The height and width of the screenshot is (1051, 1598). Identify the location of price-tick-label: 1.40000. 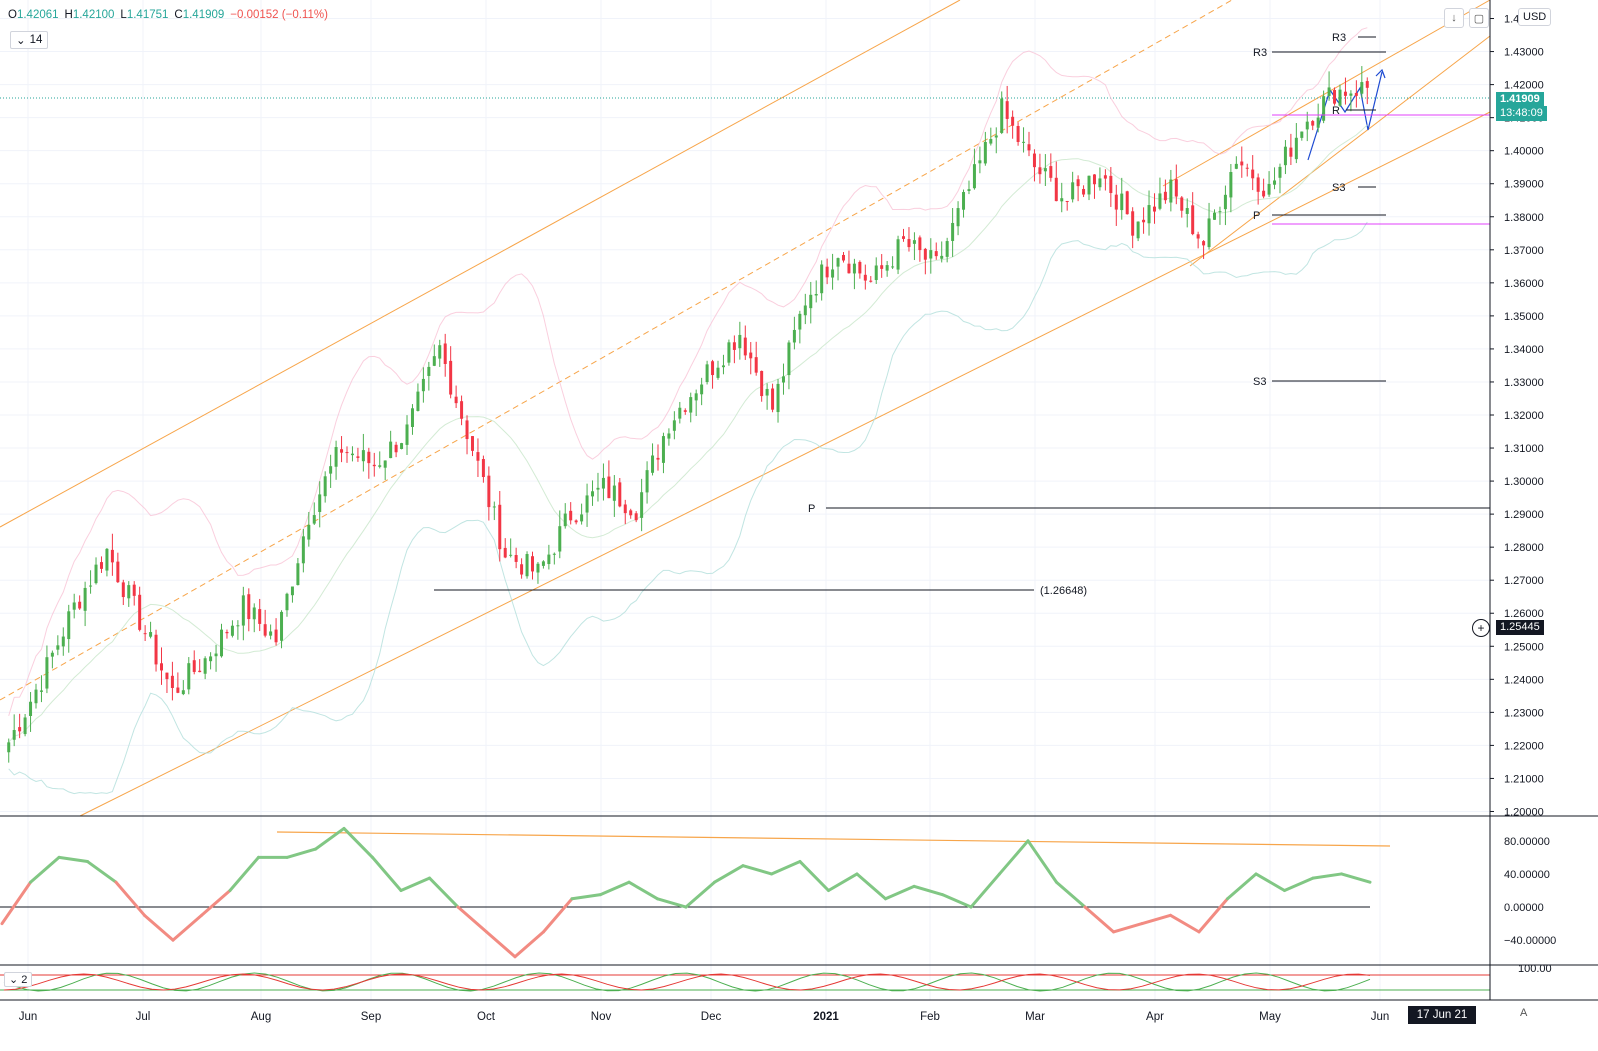
(1524, 152).